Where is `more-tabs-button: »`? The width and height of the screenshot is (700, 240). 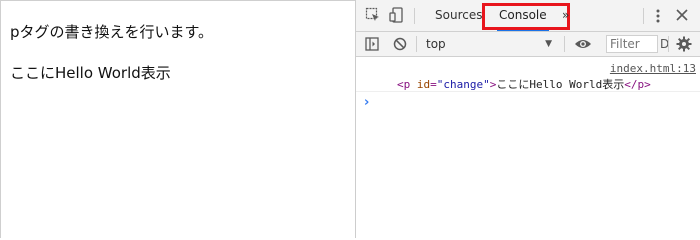
more-tabs-button: » is located at coordinates (565, 15).